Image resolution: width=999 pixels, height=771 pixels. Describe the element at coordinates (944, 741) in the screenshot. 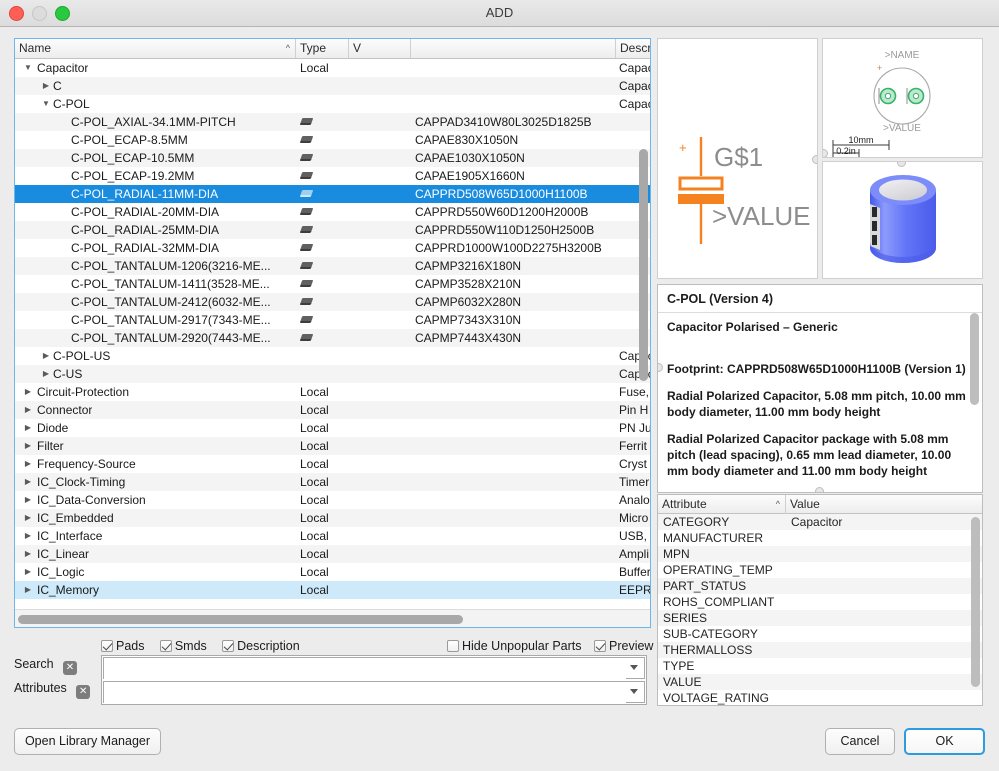

I see `ok-button: OK` at that location.